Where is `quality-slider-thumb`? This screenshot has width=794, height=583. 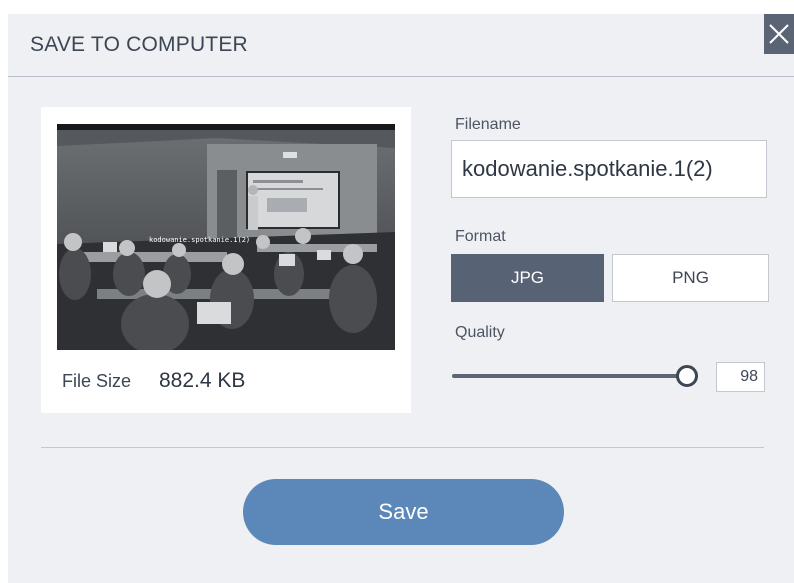 quality-slider-thumb is located at coordinates (687, 376).